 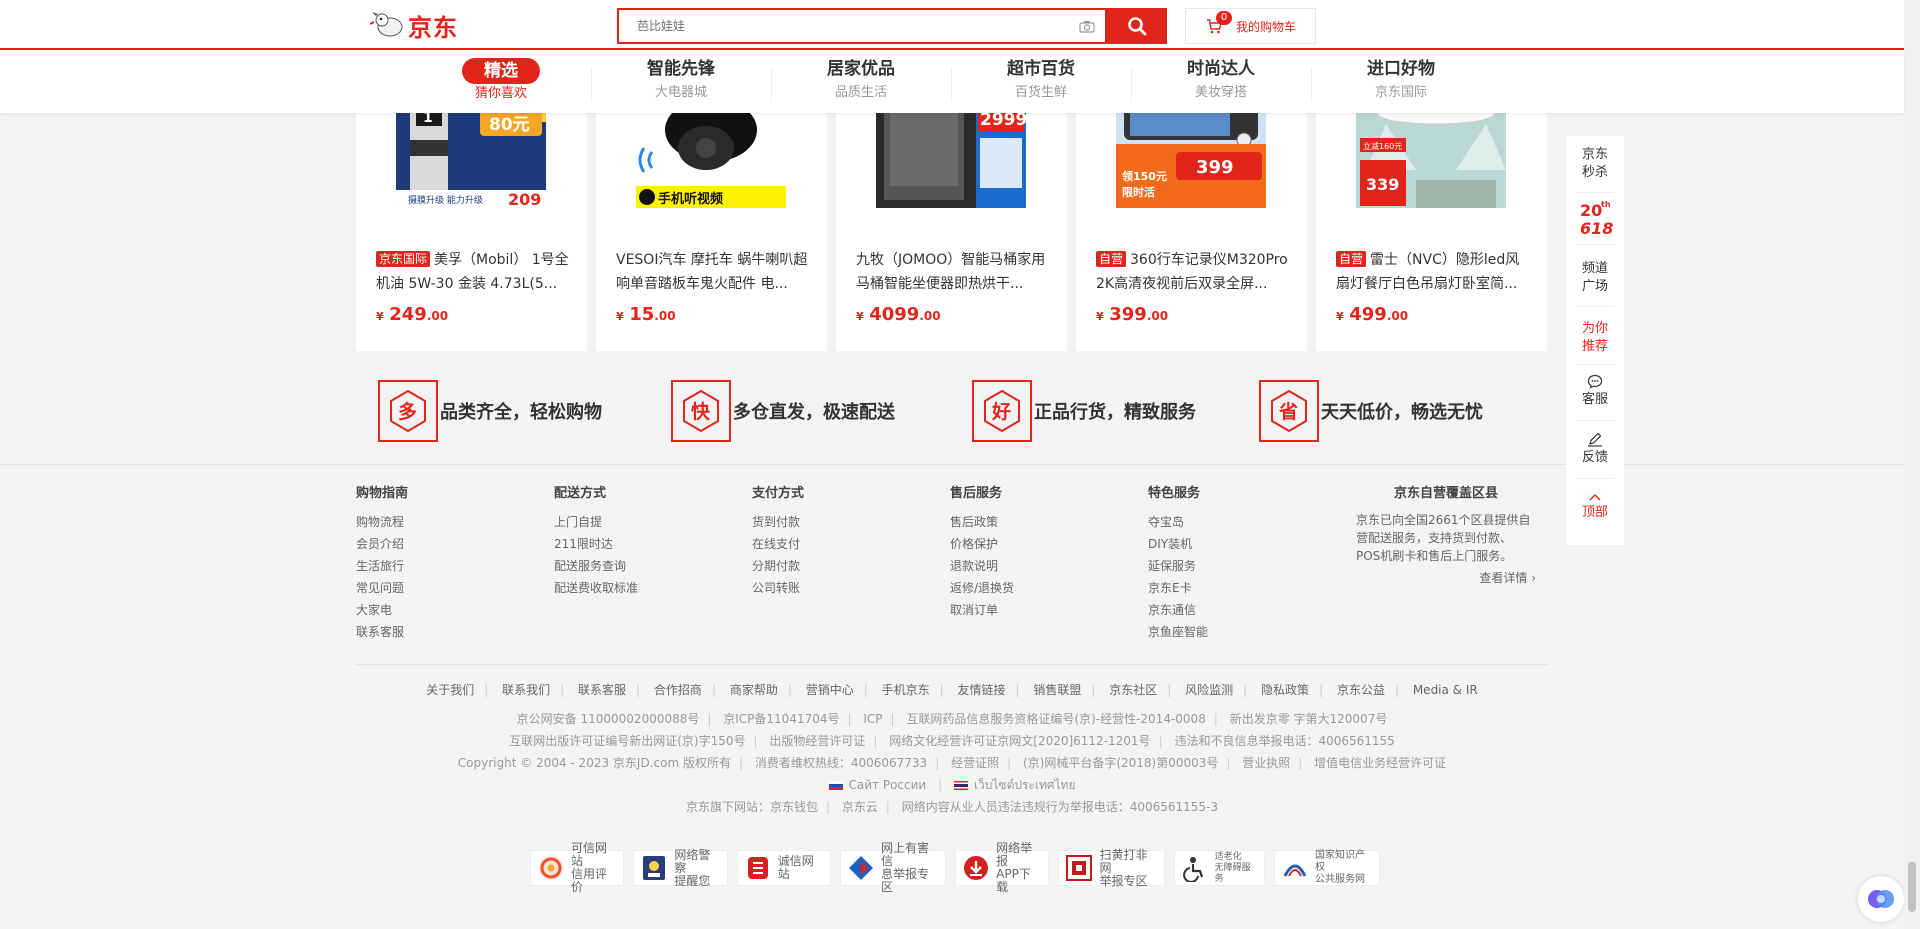 I want to click on license-link: 出版物经营许可证, so click(x=817, y=741).